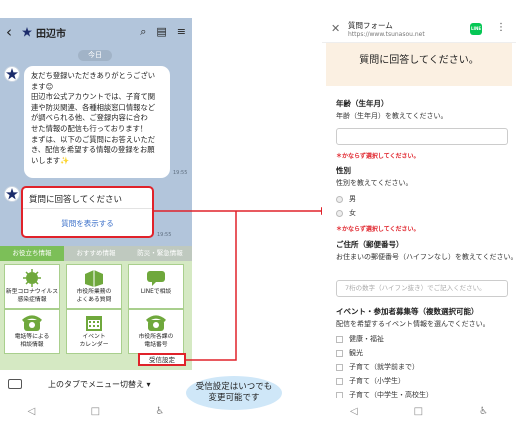 This screenshot has height=425, width=516. I want to click on age-required-note: ＊かならず選択してください。, so click(378, 156).